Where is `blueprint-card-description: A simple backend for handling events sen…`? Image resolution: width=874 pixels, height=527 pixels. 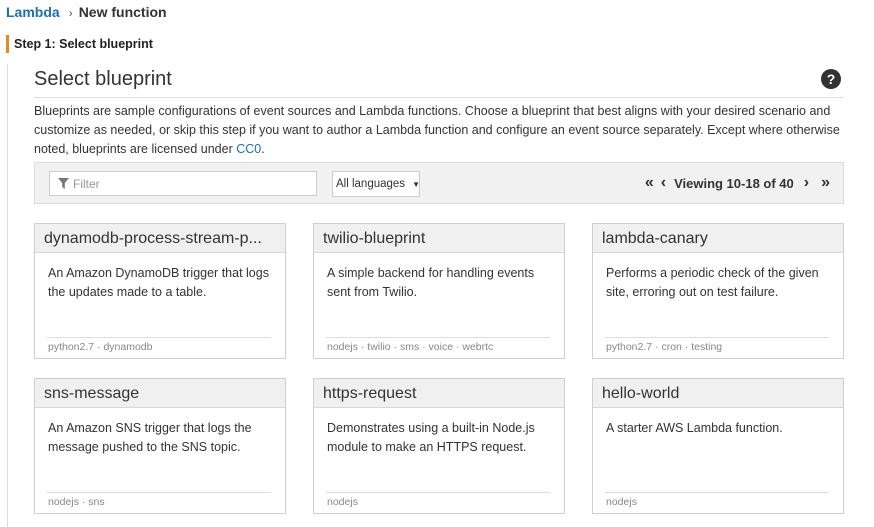
blueprint-card-description: A simple backend for handling events sen… is located at coordinates (431, 282).